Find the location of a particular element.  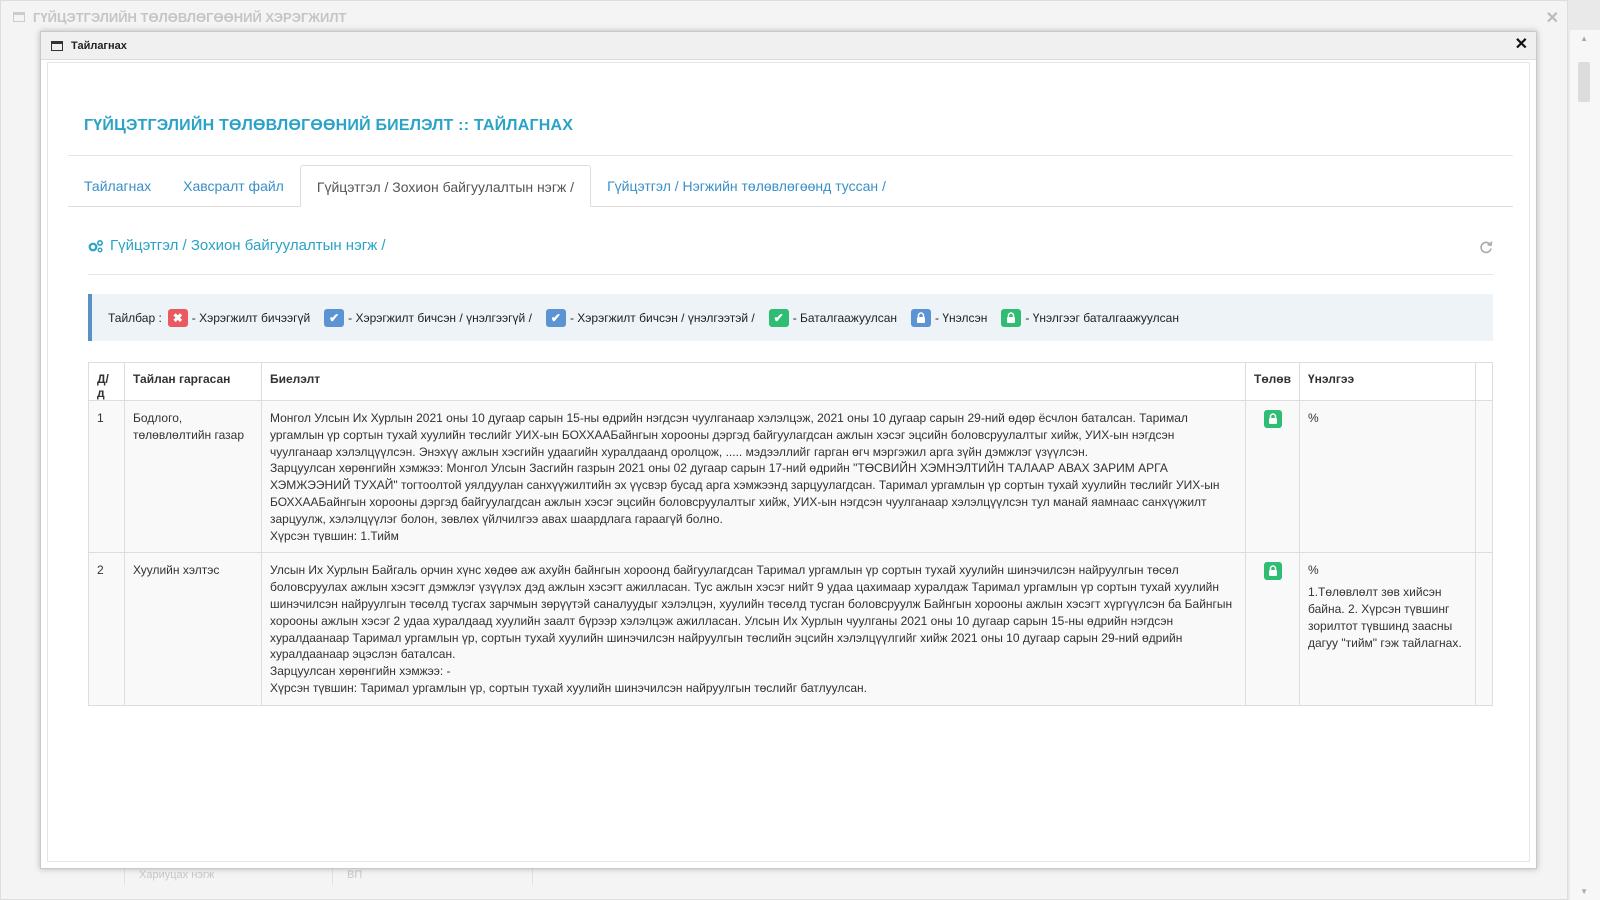

column-header-num: Д/д is located at coordinates (106, 381).